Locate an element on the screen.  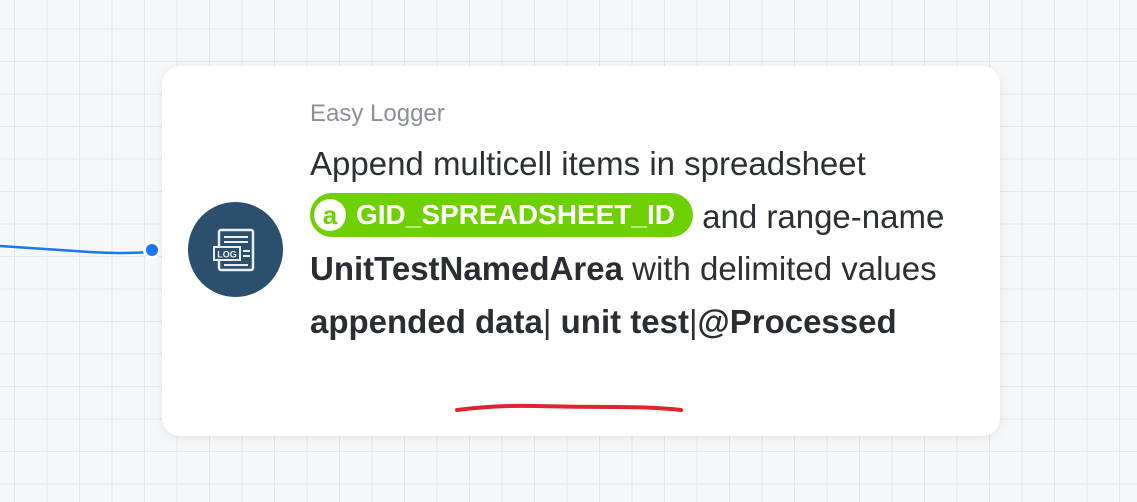
value-part-1: appended data is located at coordinates (426, 321).